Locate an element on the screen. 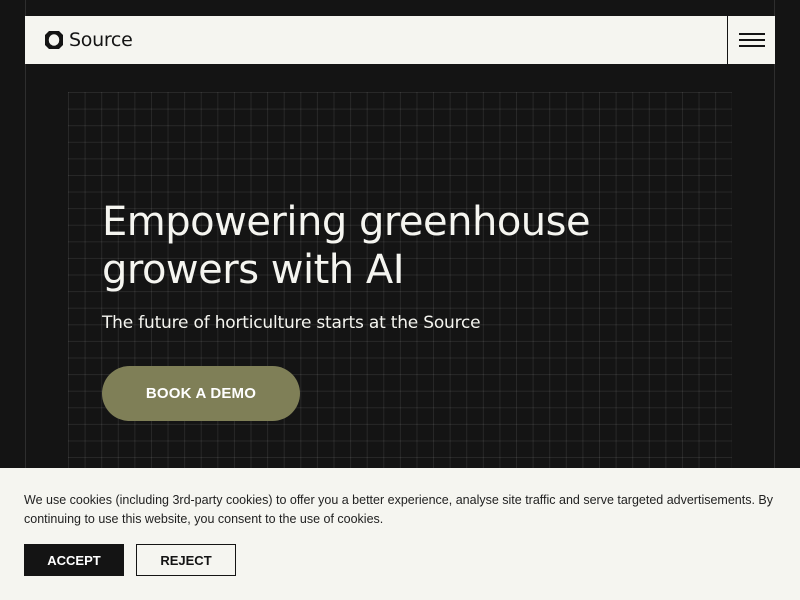 The height and width of the screenshot is (600, 800). source-logo-icon is located at coordinates (54, 40).